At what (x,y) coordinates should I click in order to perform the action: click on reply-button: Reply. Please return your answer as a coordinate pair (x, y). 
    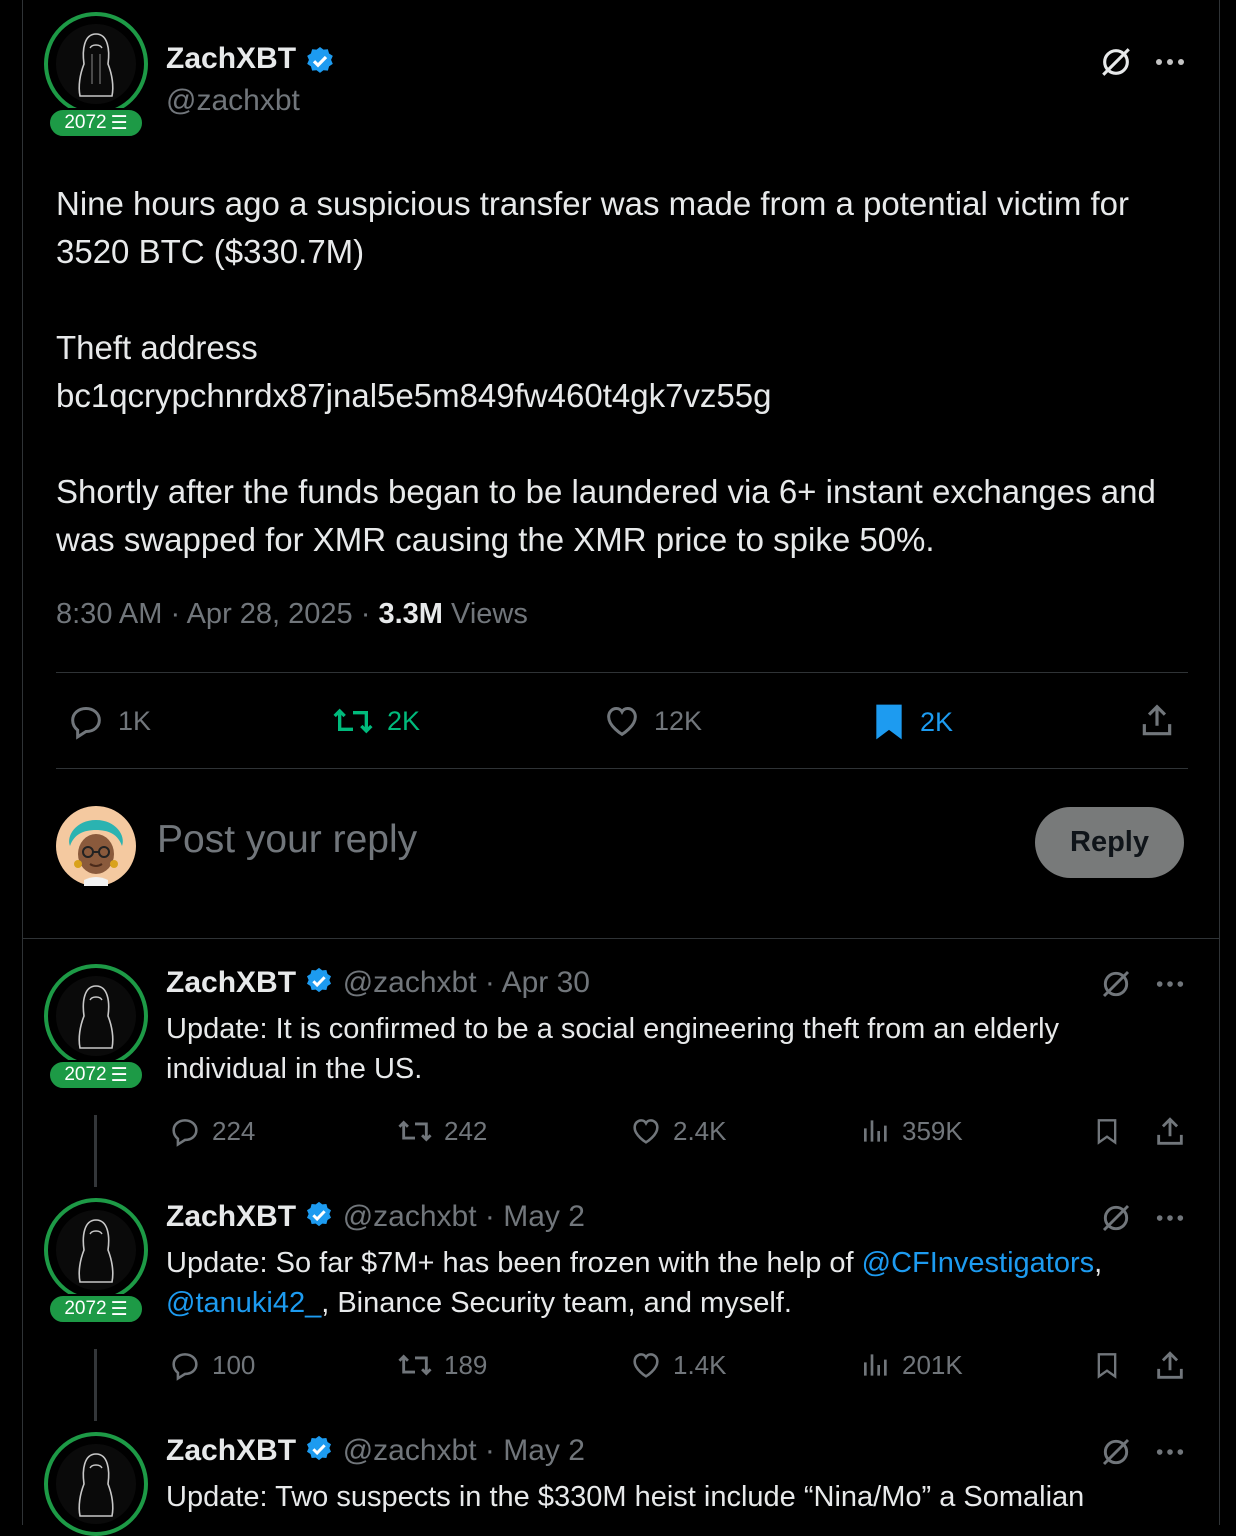
    Looking at the image, I should click on (1109, 842).